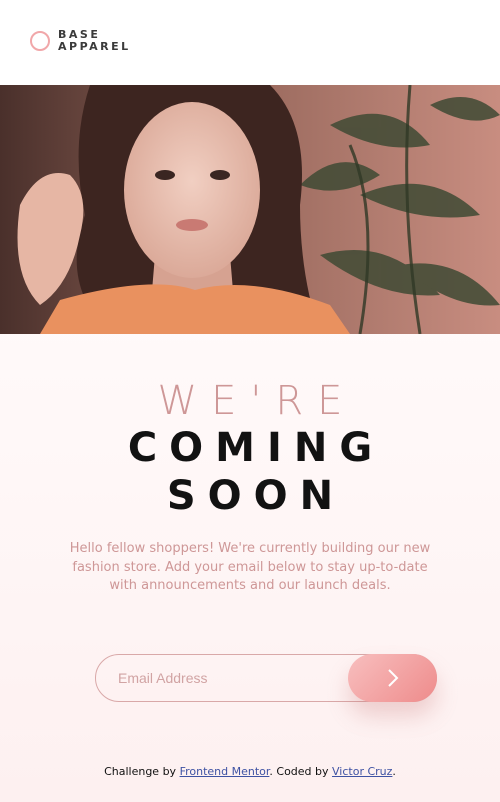 This screenshot has height=802, width=500. I want to click on footer-middle: . Coded by, so click(301, 771).